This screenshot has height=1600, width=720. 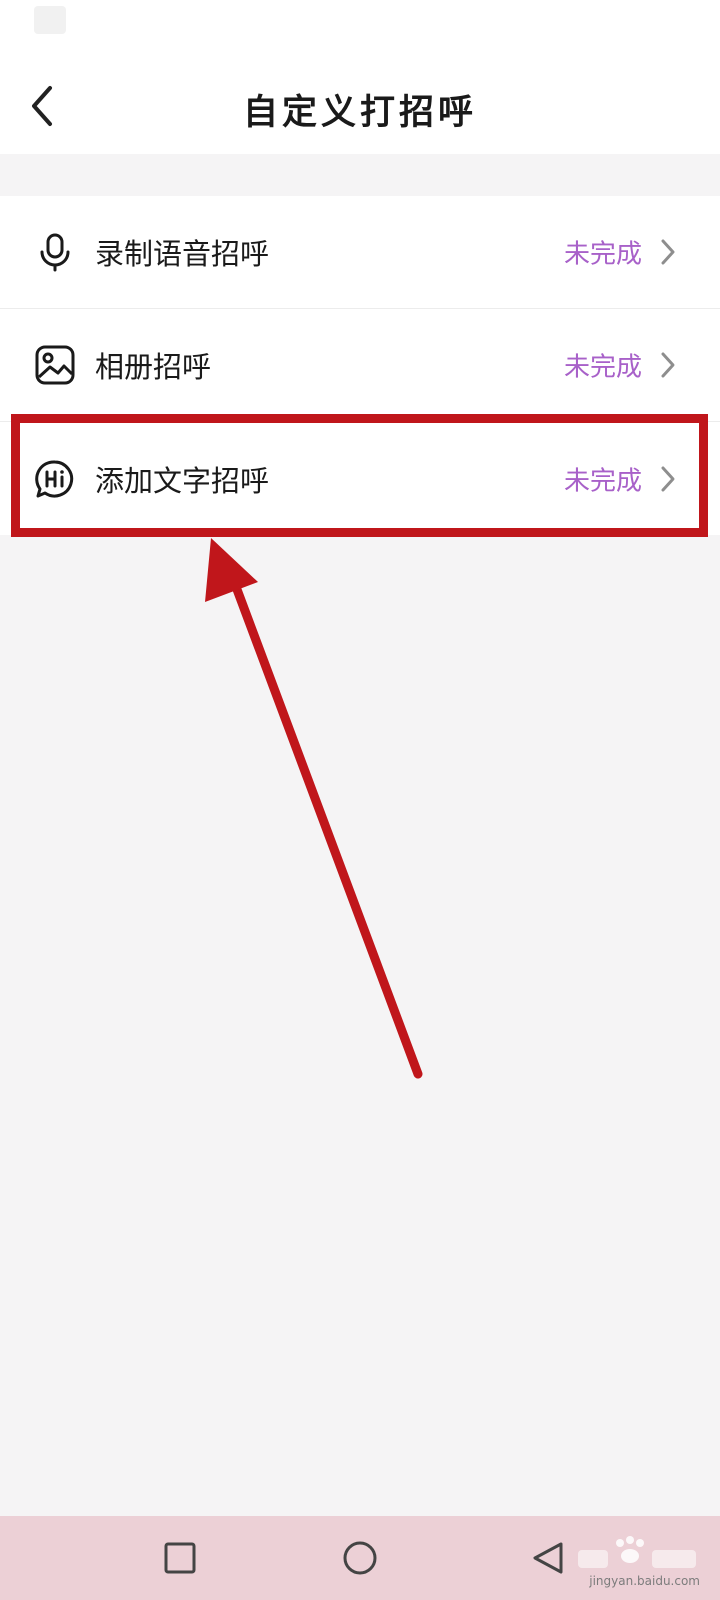 I want to click on settings-row-label: 相册招呼, so click(x=153, y=367).